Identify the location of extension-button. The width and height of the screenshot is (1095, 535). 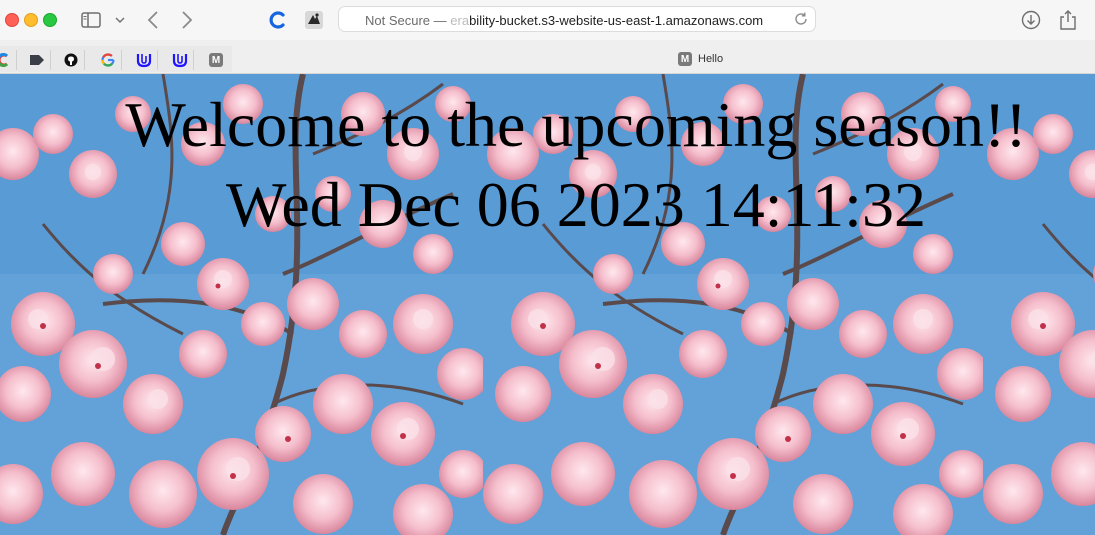
(314, 20).